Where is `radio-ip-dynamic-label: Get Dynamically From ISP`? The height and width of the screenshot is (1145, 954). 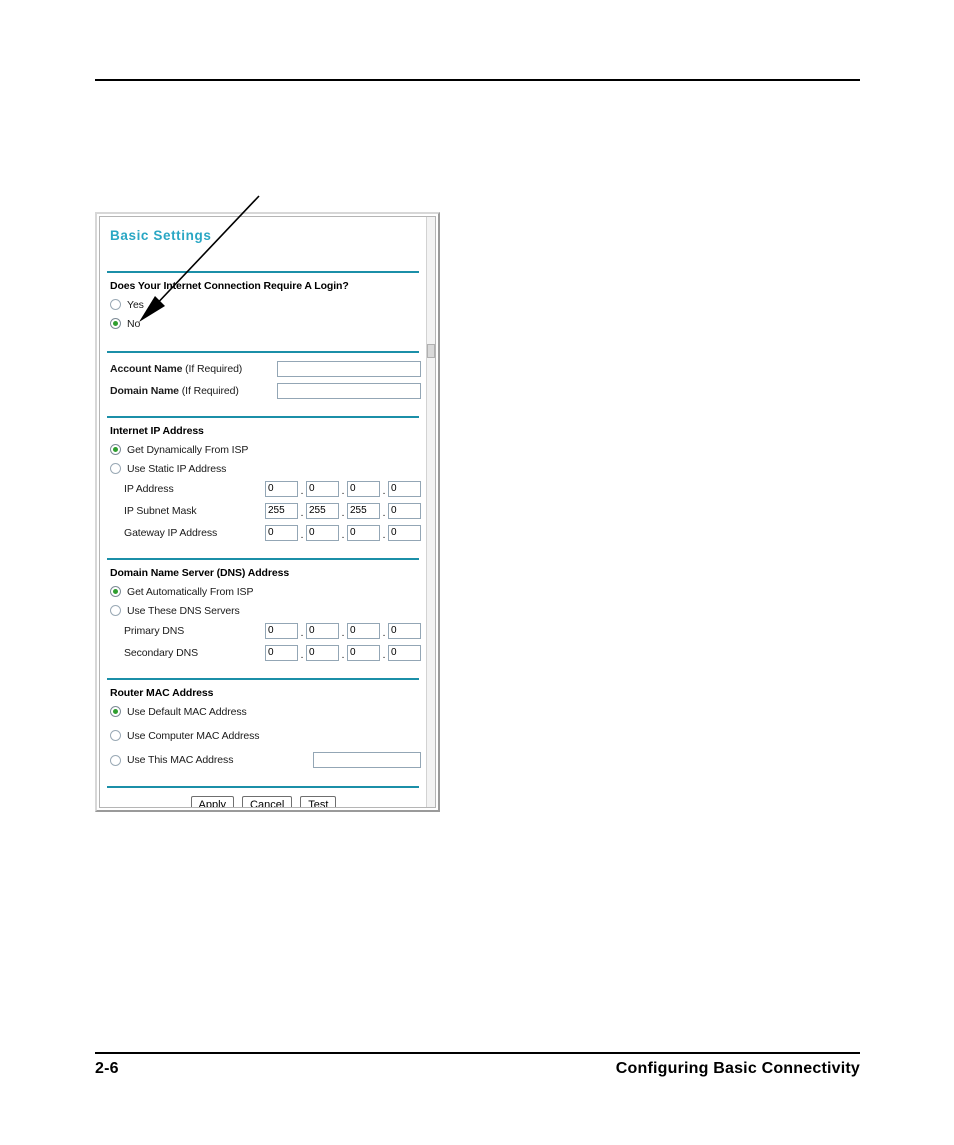 radio-ip-dynamic-label: Get Dynamically From ISP is located at coordinates (188, 449).